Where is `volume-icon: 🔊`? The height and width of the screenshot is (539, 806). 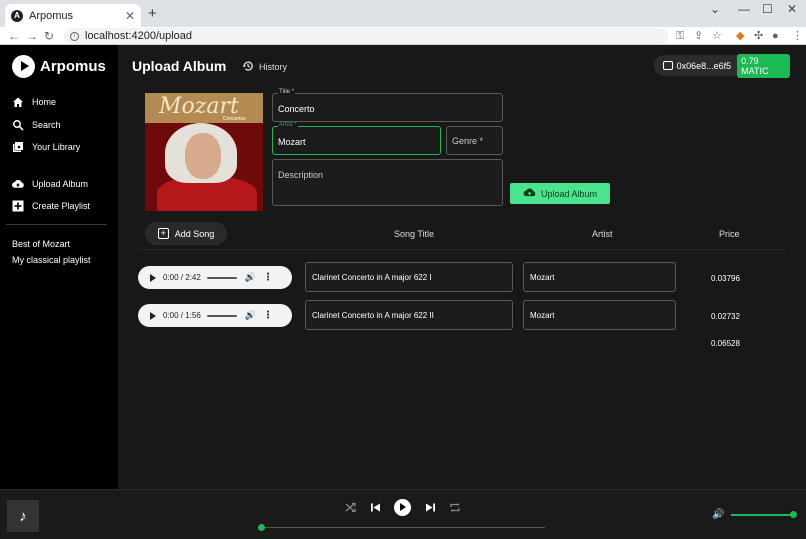
volume-icon: 🔊 is located at coordinates (718, 514).